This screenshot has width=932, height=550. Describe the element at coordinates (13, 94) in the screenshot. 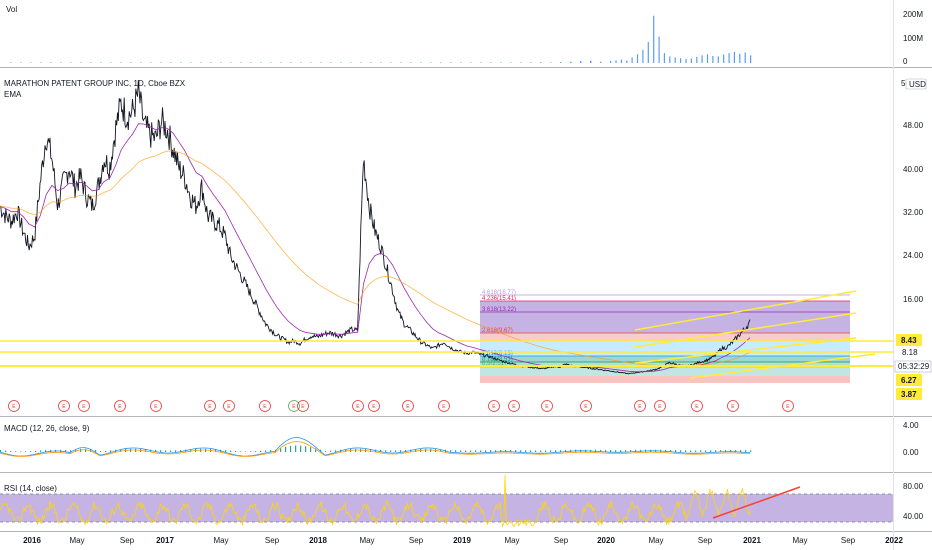

I see `ema-legend: EMA` at that location.